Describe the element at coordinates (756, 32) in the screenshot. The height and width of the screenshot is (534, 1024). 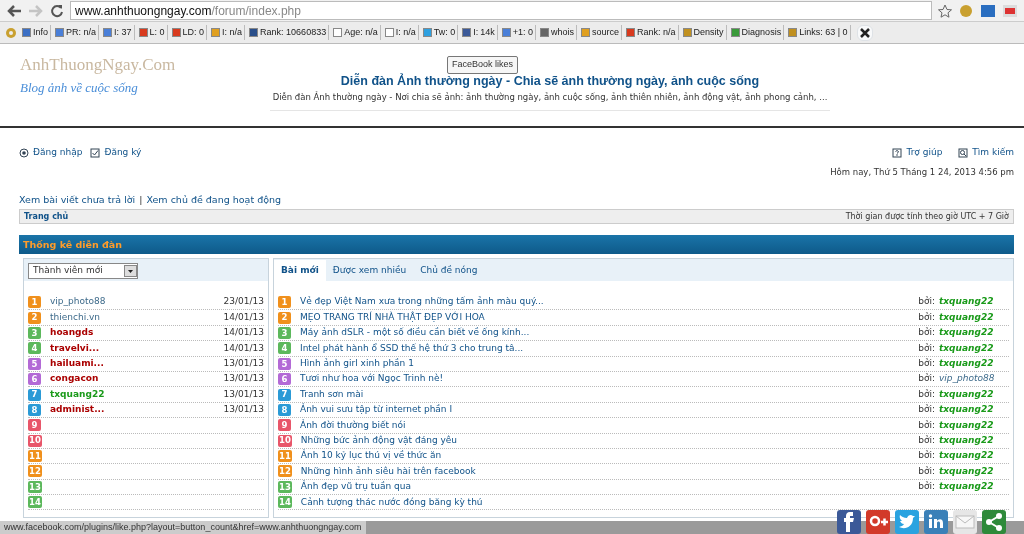
I see `toolbar-item: Diagnosis` at that location.